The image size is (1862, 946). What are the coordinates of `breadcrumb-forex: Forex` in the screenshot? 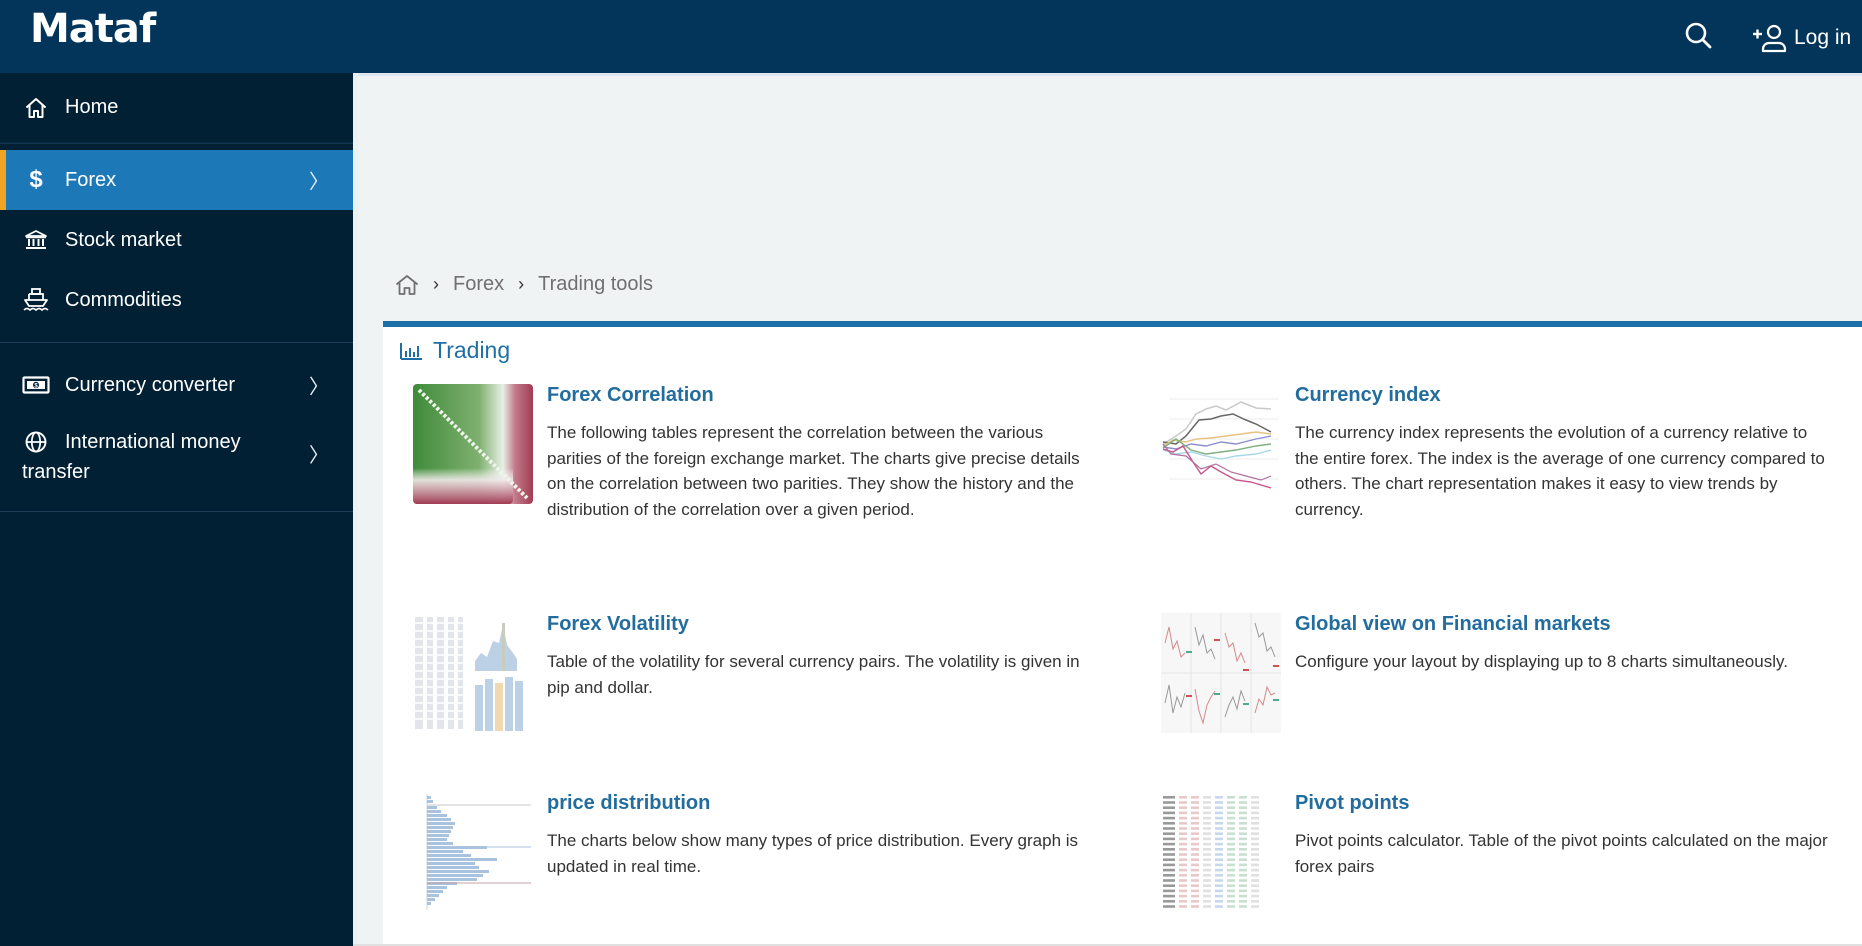 It's located at (478, 284).